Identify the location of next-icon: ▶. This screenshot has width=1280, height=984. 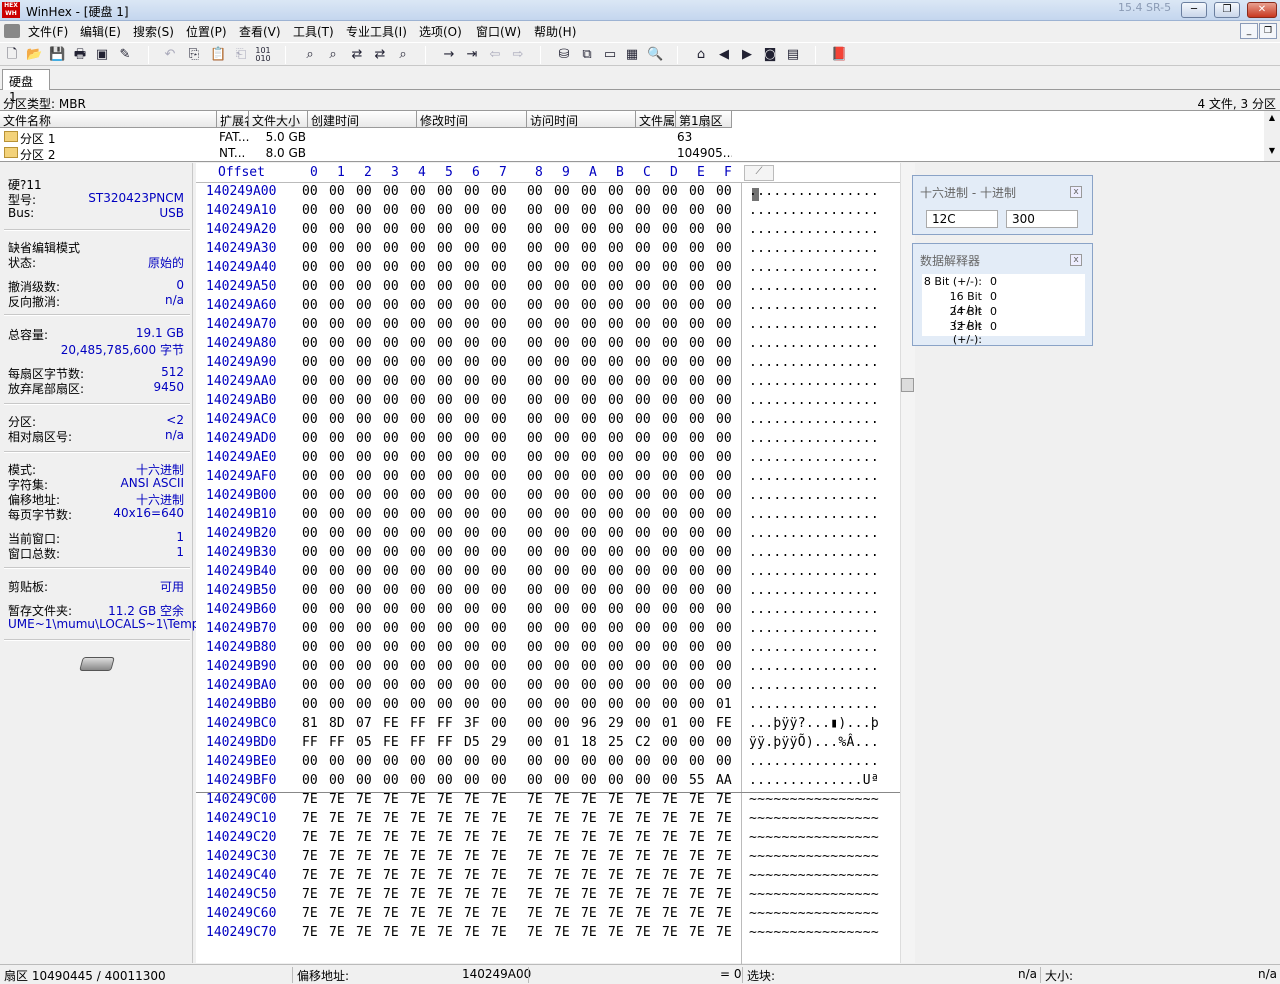
(747, 55).